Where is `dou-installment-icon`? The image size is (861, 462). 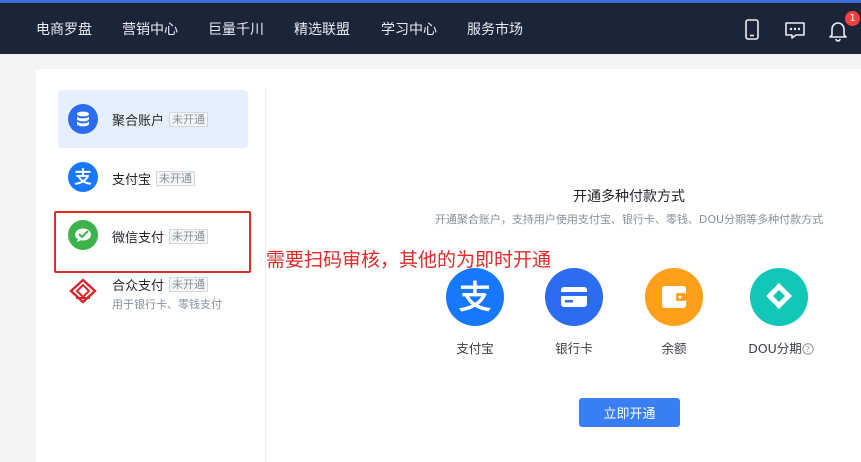
dou-installment-icon is located at coordinates (779, 297).